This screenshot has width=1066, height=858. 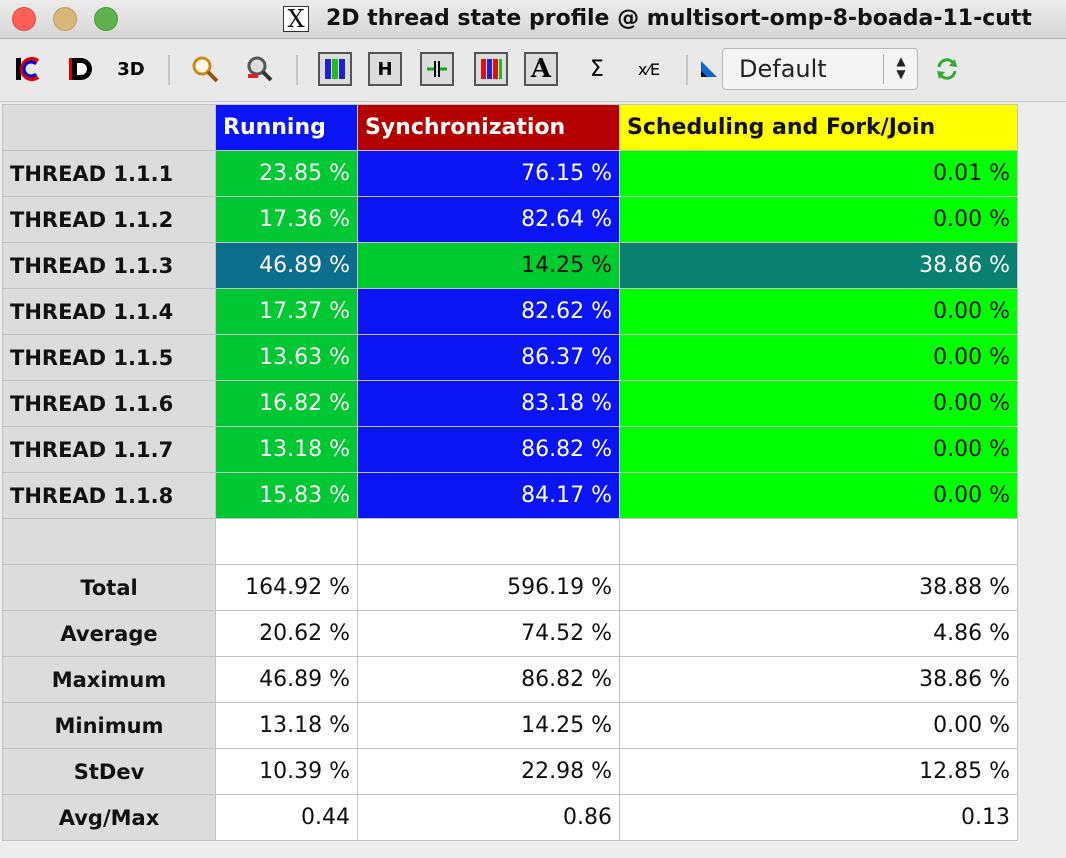 What do you see at coordinates (109, 771) in the screenshot?
I see `stats-label: StDev` at bounding box center [109, 771].